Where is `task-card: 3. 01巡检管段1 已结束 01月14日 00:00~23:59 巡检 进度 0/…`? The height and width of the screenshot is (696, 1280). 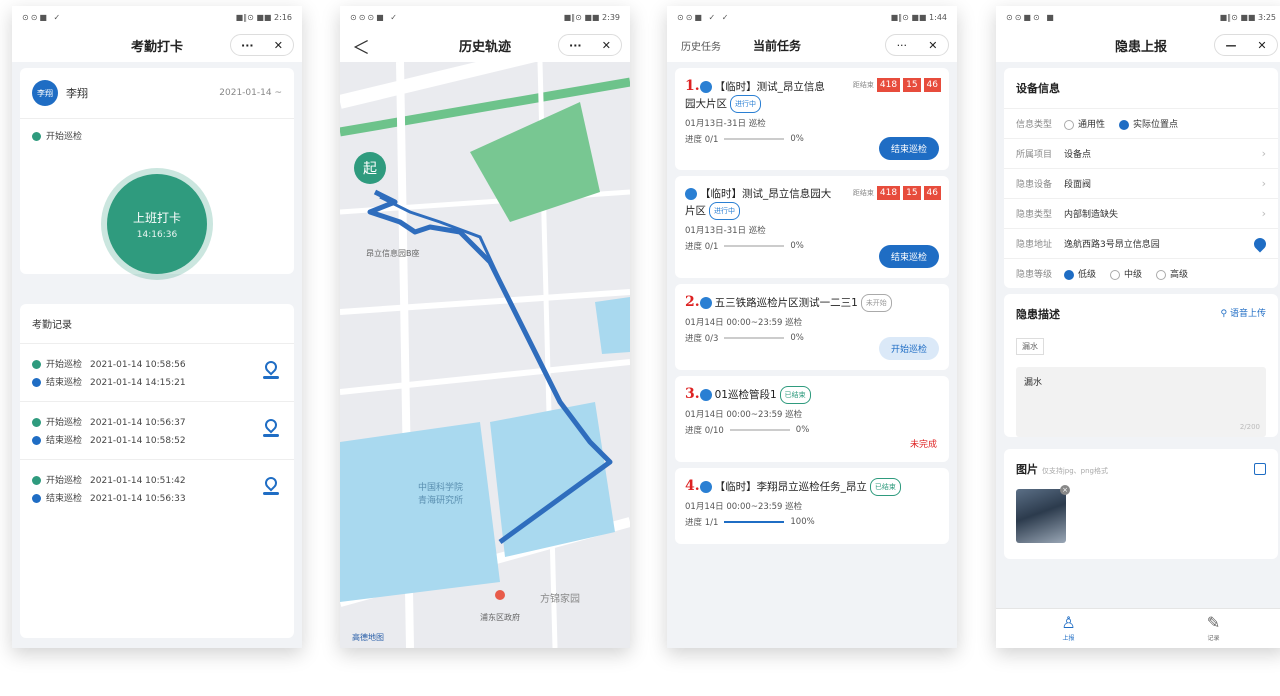 task-card: 3. 01巡检管段1 已结束 01月14日 00:00~23:59 巡检 进度 0/… is located at coordinates (812, 419).